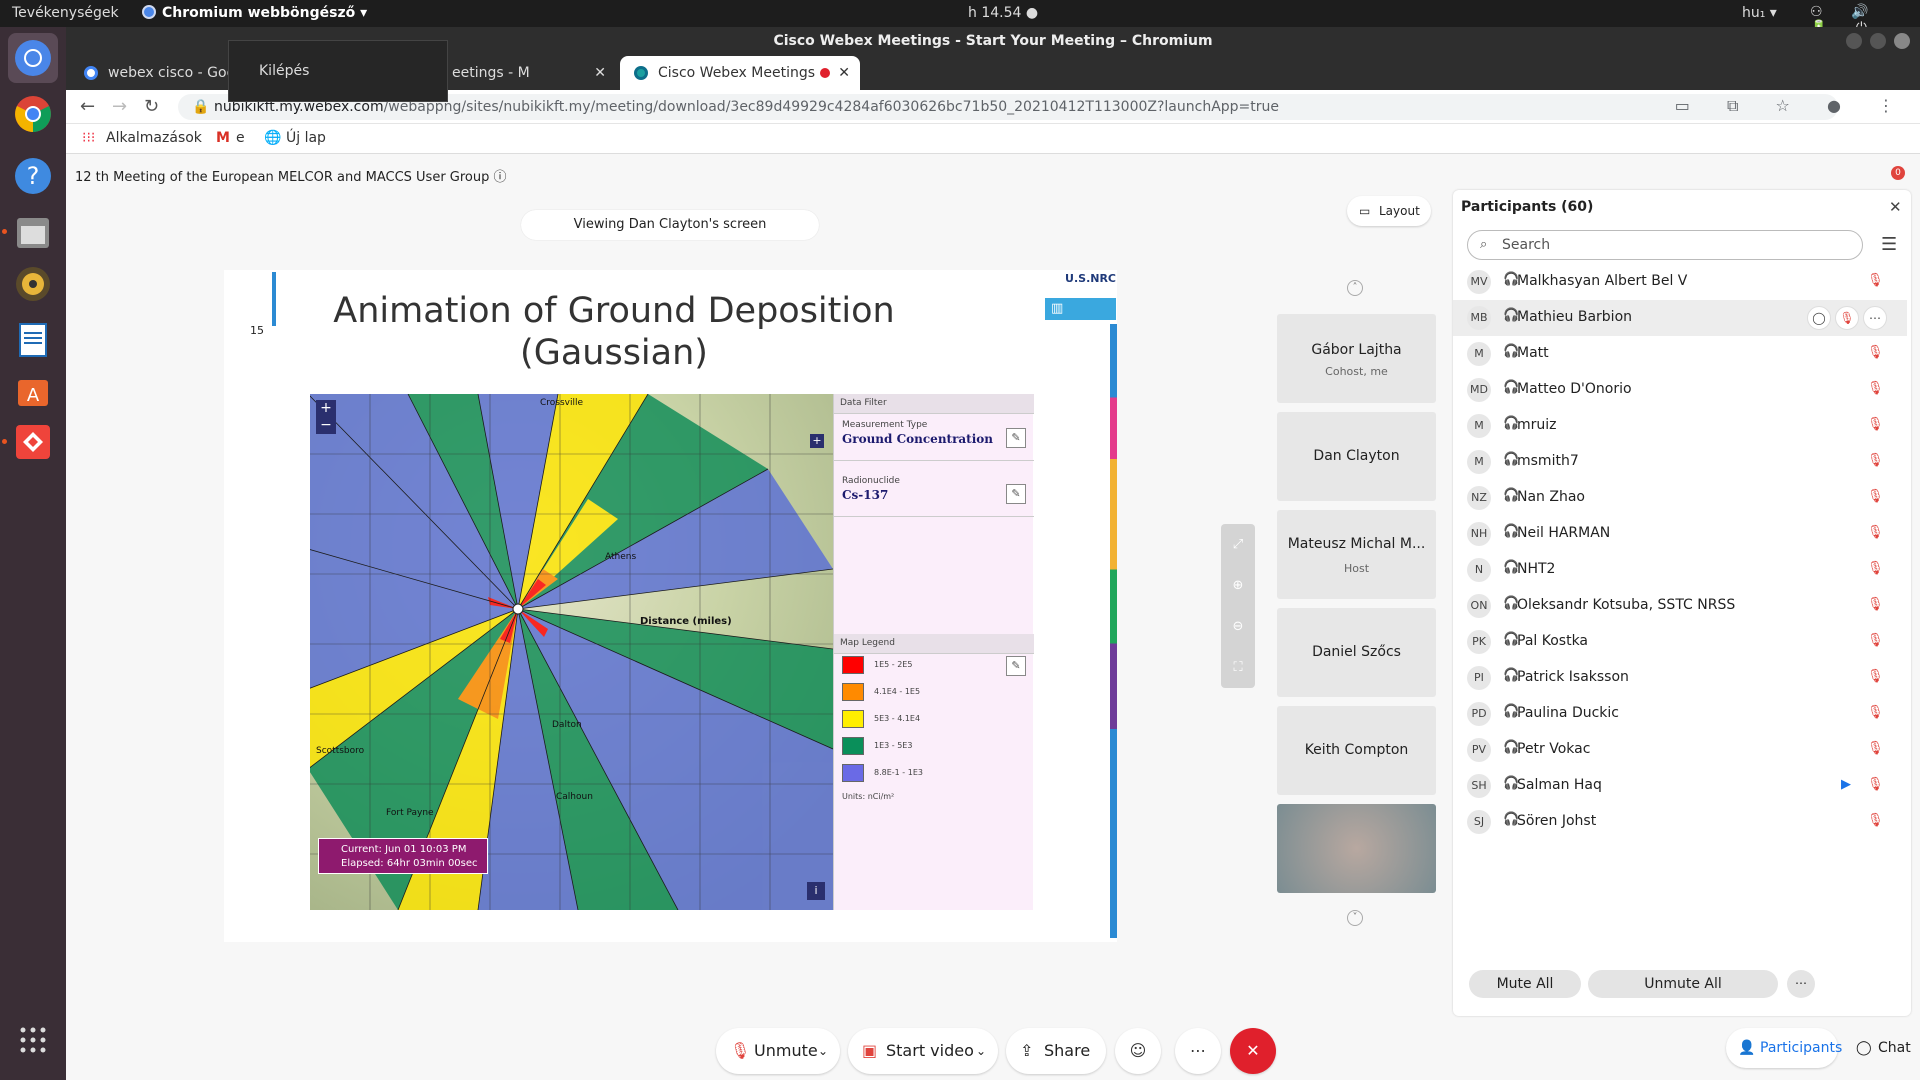 This screenshot has width=1920, height=1080. Describe the element at coordinates (1680, 750) in the screenshot. I see `participant-row: PV 🎧 Petr Vokac 🎙` at that location.